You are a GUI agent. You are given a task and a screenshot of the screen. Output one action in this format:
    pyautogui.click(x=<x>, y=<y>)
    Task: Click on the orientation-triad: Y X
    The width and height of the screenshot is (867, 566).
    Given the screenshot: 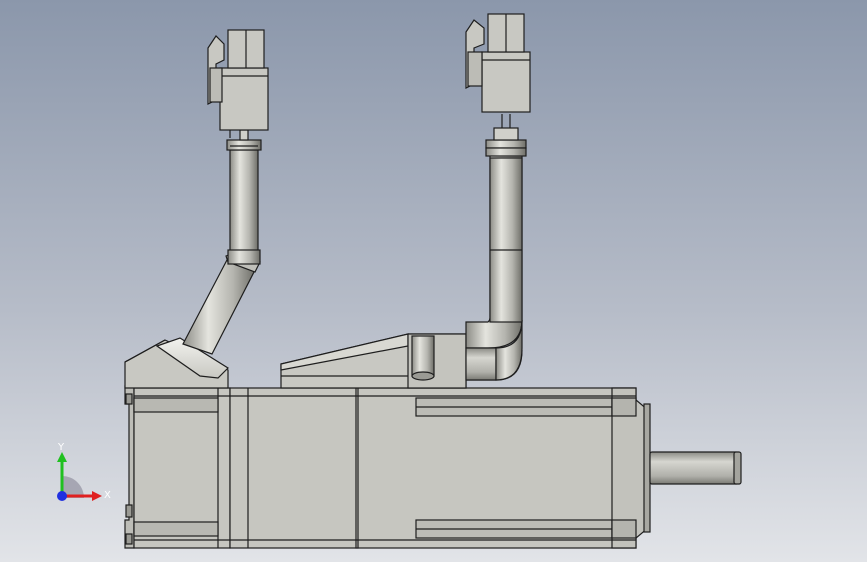 What is the action you would take?
    pyautogui.click(x=83, y=474)
    